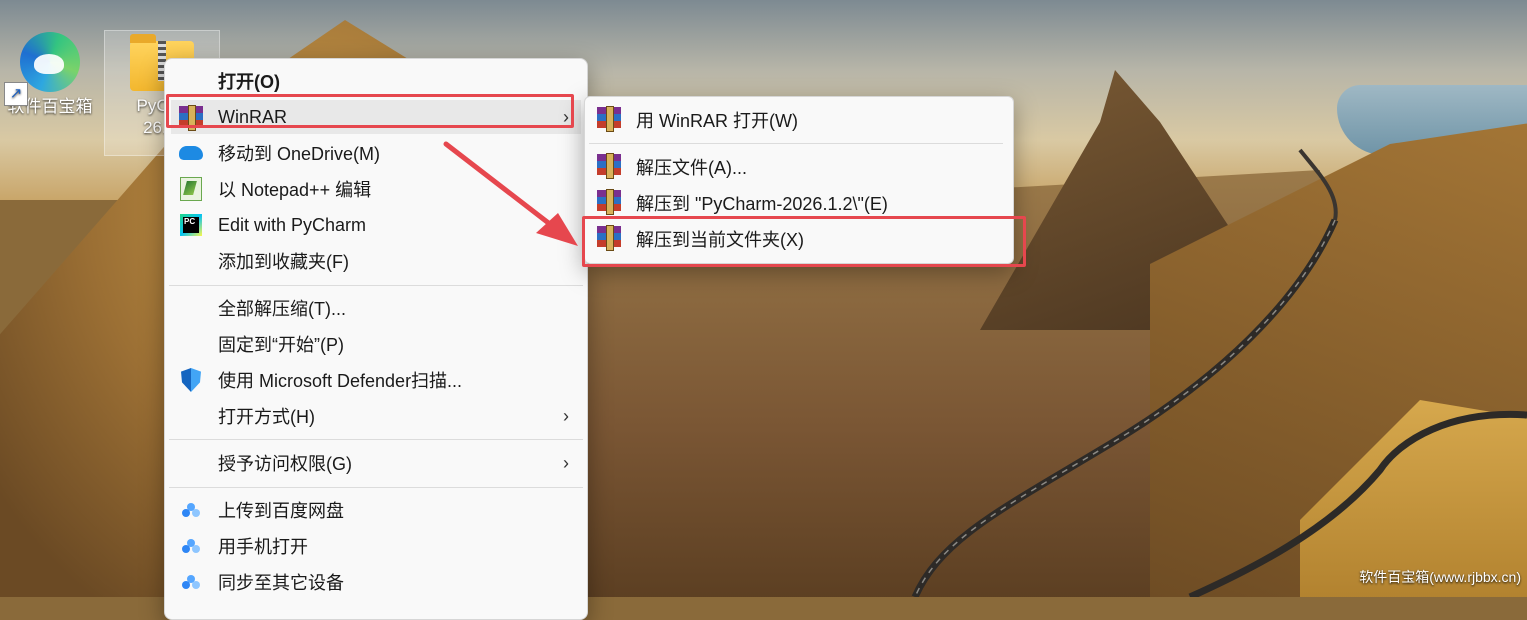  Describe the element at coordinates (292, 224) in the screenshot. I see `menu-item-label: Edit with PyCharm` at that location.